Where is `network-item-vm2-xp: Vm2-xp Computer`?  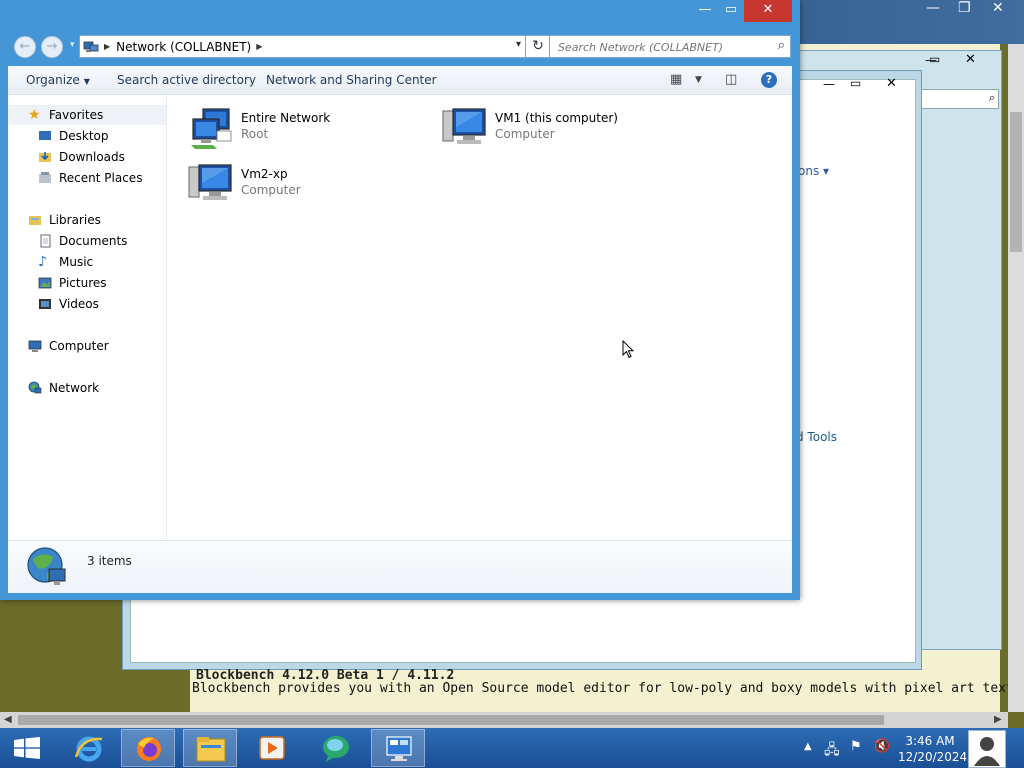
network-item-vm2-xp: Vm2-xp Computer is located at coordinates (302, 186).